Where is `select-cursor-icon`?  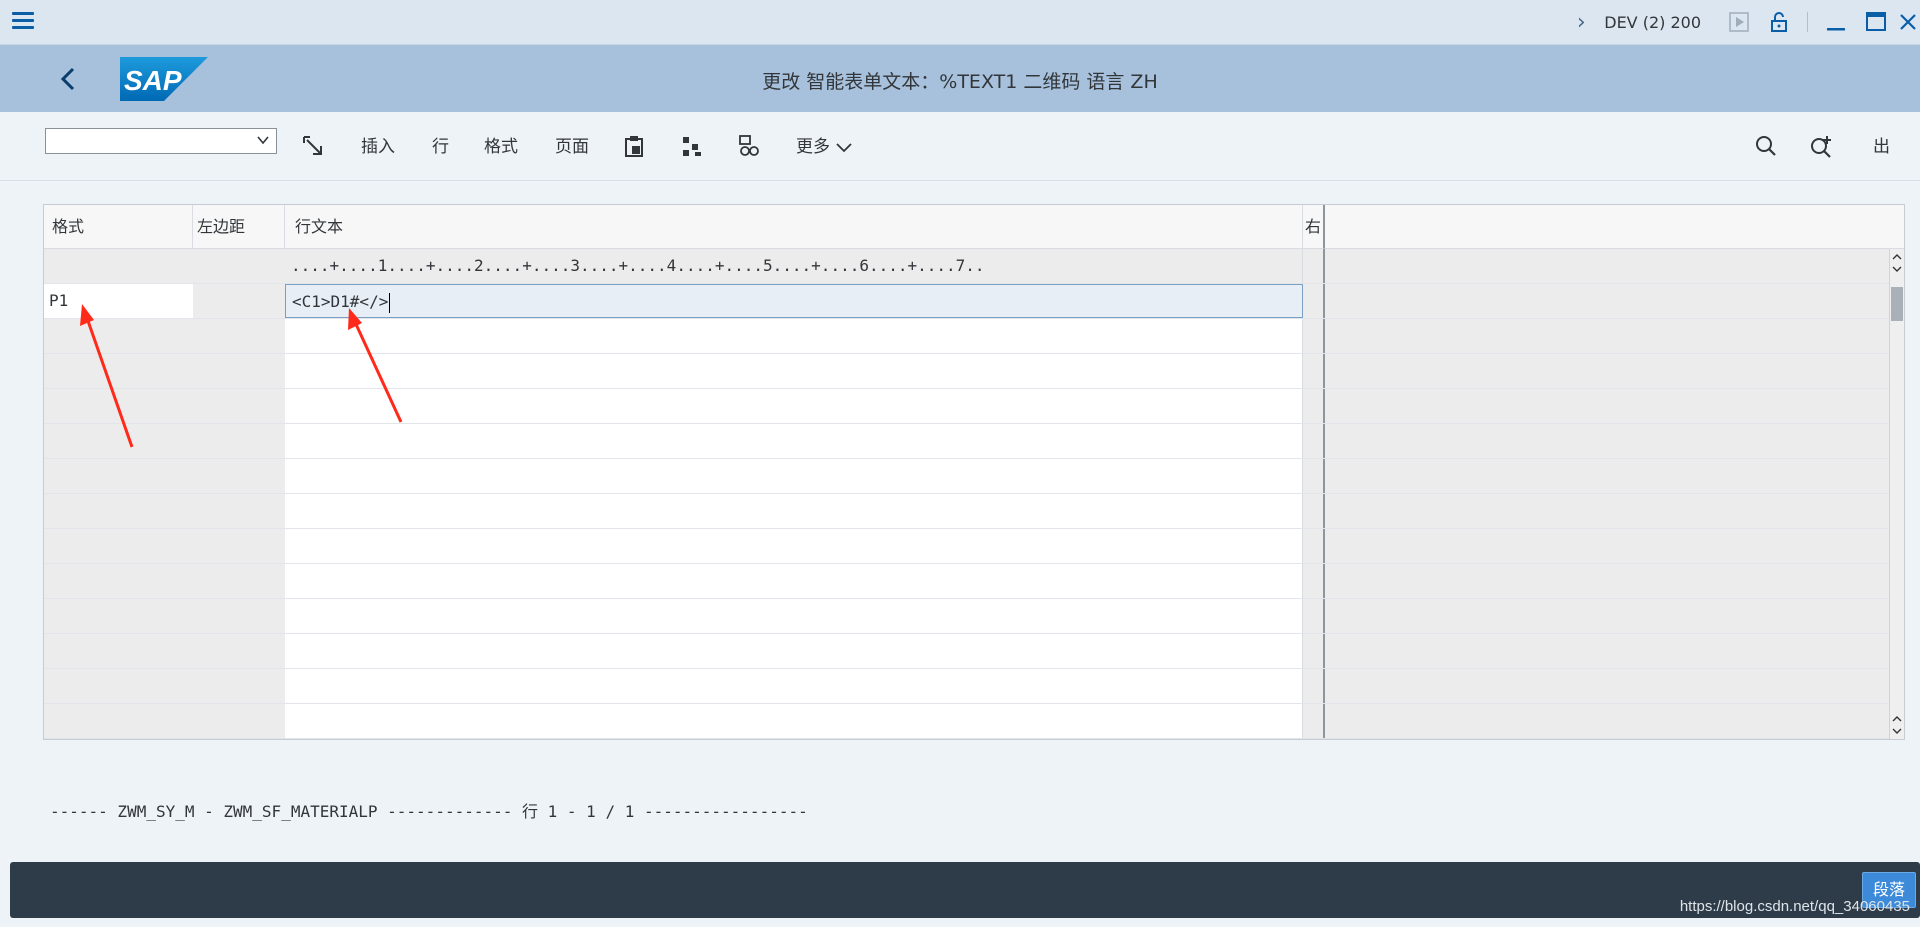
select-cursor-icon is located at coordinates (313, 146).